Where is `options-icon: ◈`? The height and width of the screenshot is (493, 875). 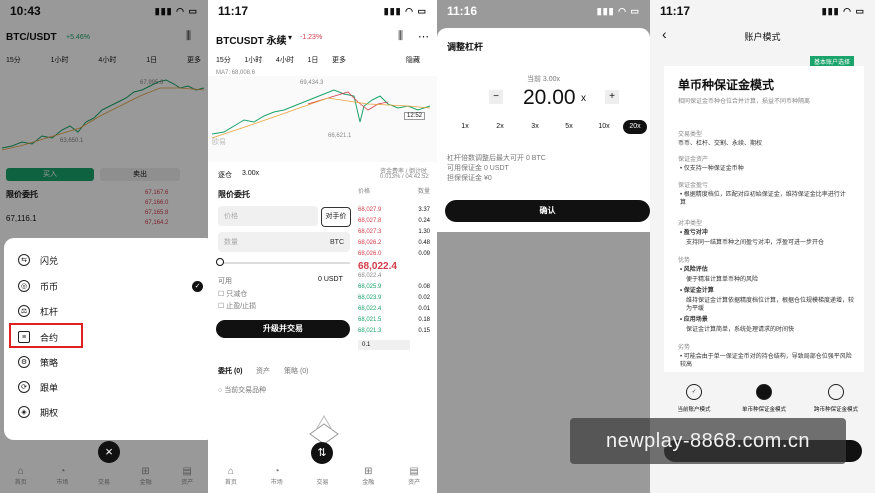
options-icon: ◈ is located at coordinates (24, 412).